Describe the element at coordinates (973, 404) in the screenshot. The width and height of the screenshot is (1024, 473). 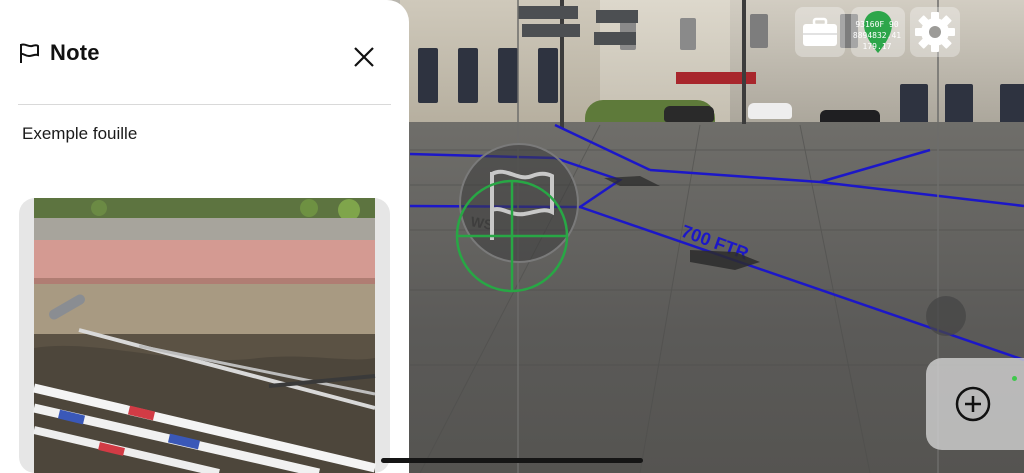
I see `plus-circle-icon` at that location.